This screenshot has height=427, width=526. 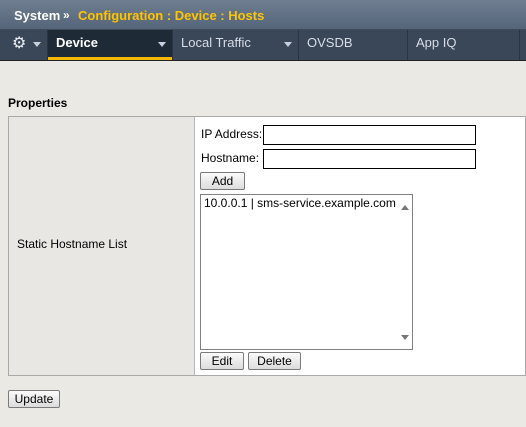 I want to click on hostname-label: Hostname:, so click(x=230, y=158).